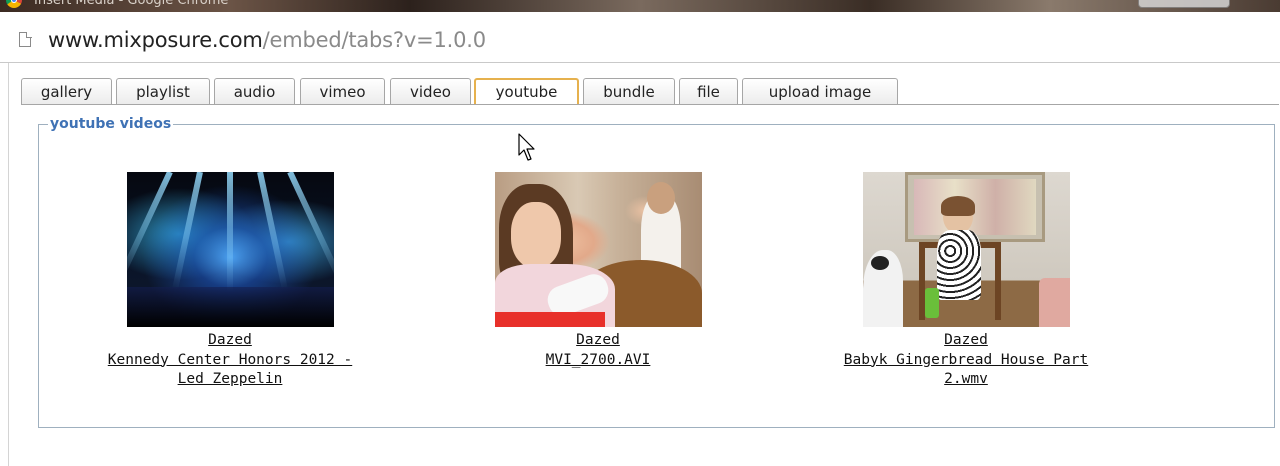  I want to click on bag, so click(1054, 302).